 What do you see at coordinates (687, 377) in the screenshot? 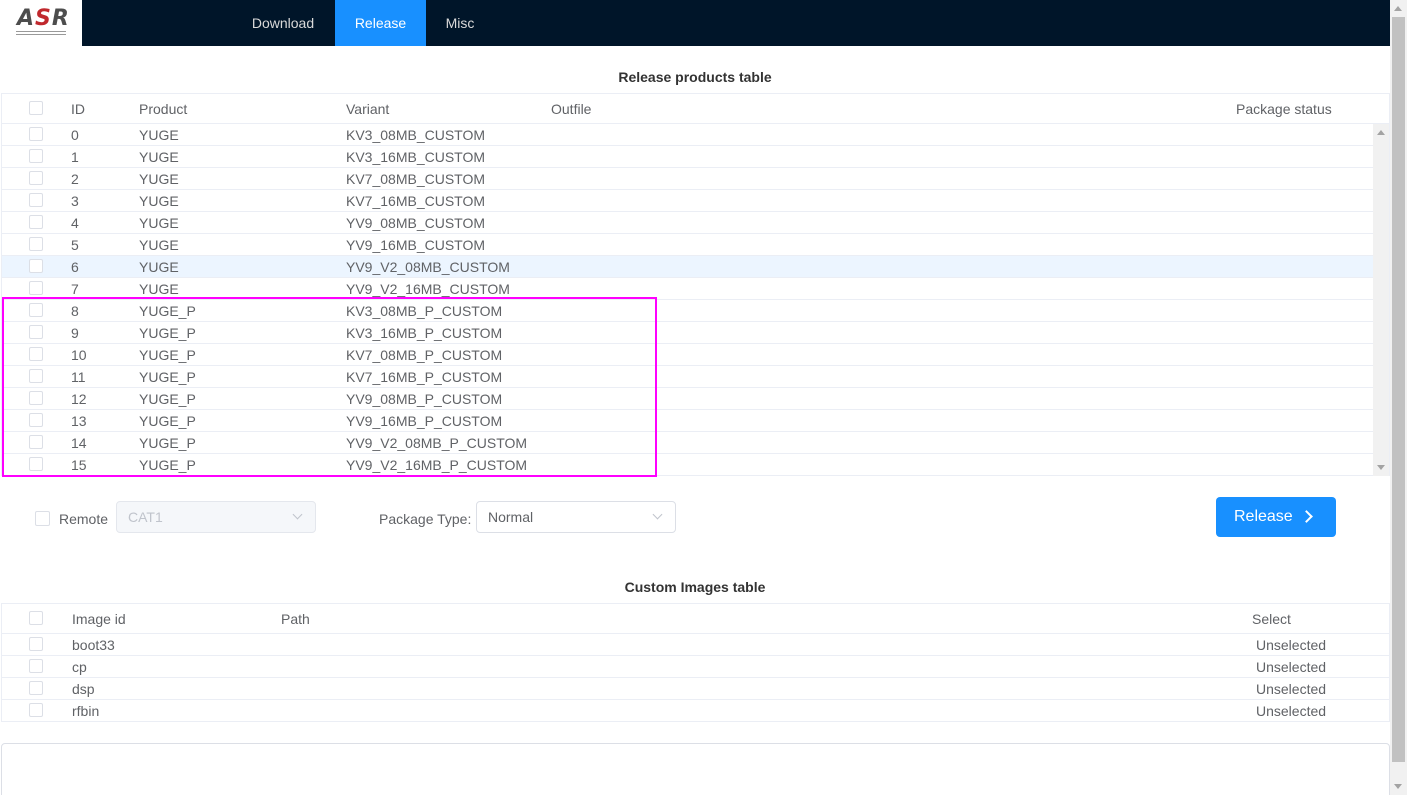
I see `table-row: 11 YUGE_P KV7_16MB_P_CUSTOM` at bounding box center [687, 377].